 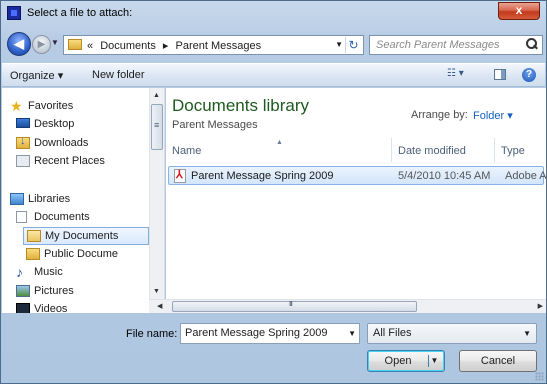 I want to click on nav-documents-label: Documents, so click(x=62, y=217).